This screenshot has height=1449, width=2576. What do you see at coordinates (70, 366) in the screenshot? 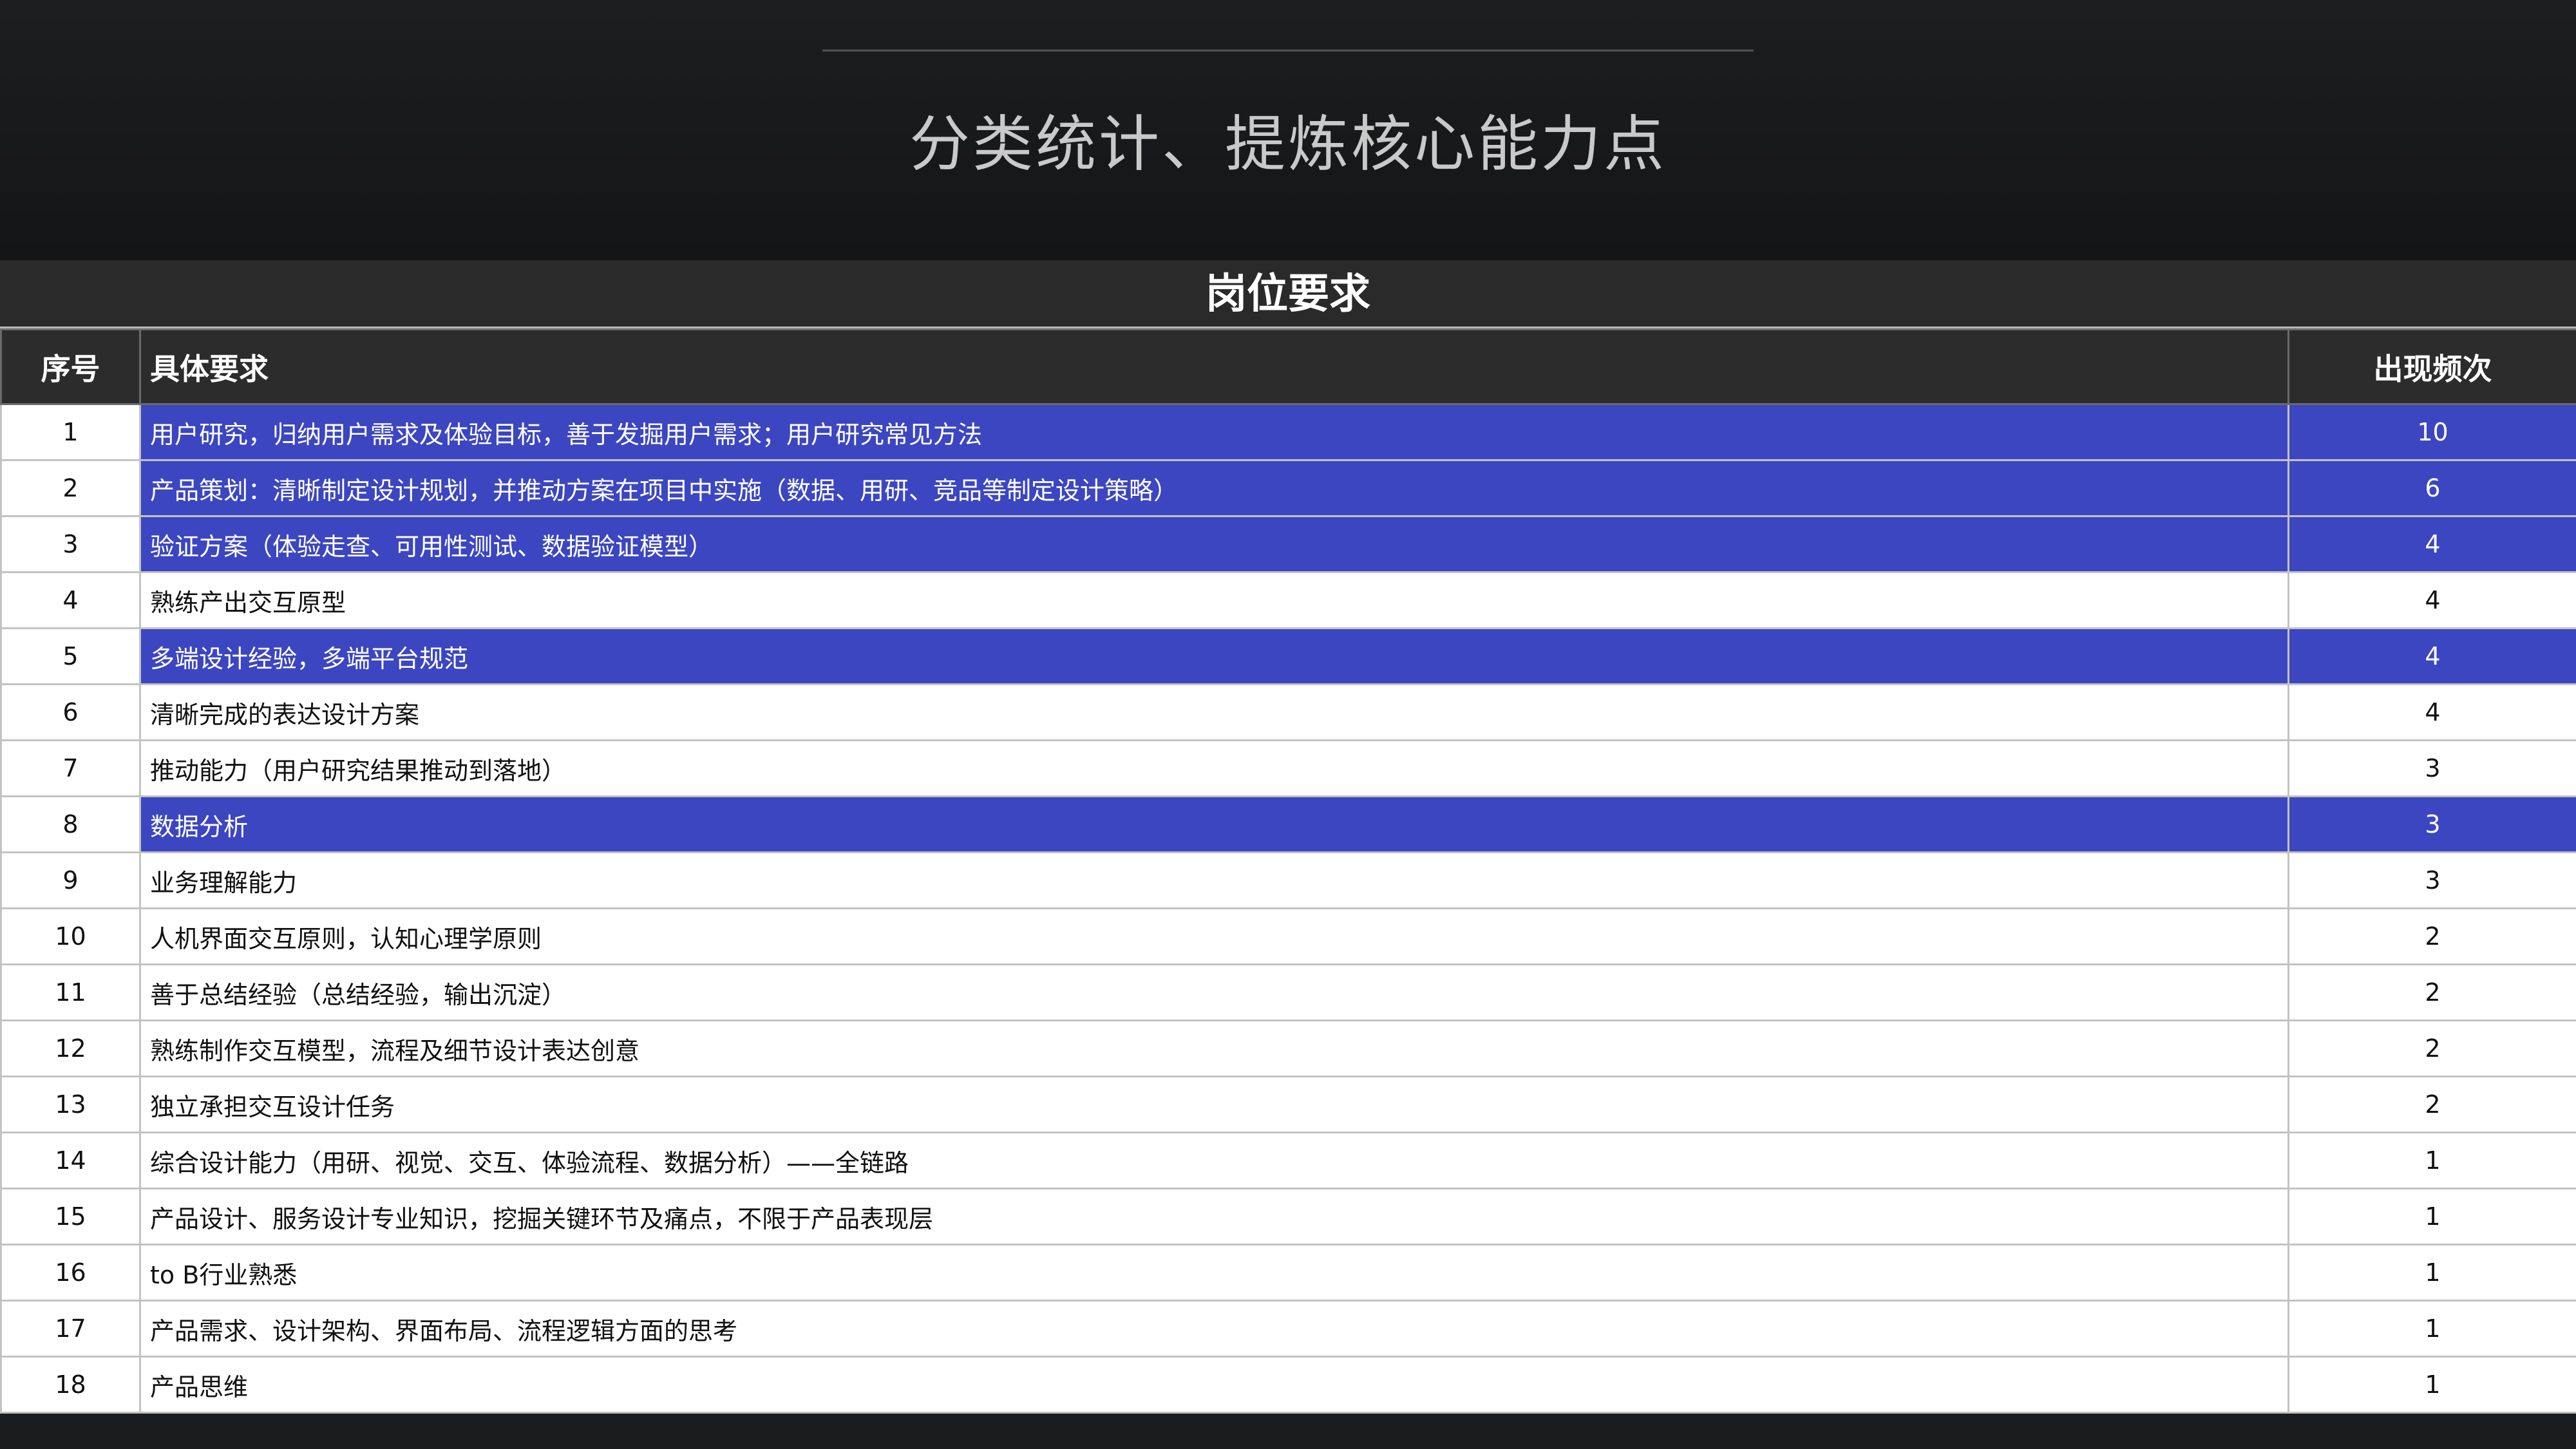
I see `header-seq: 序号` at bounding box center [70, 366].